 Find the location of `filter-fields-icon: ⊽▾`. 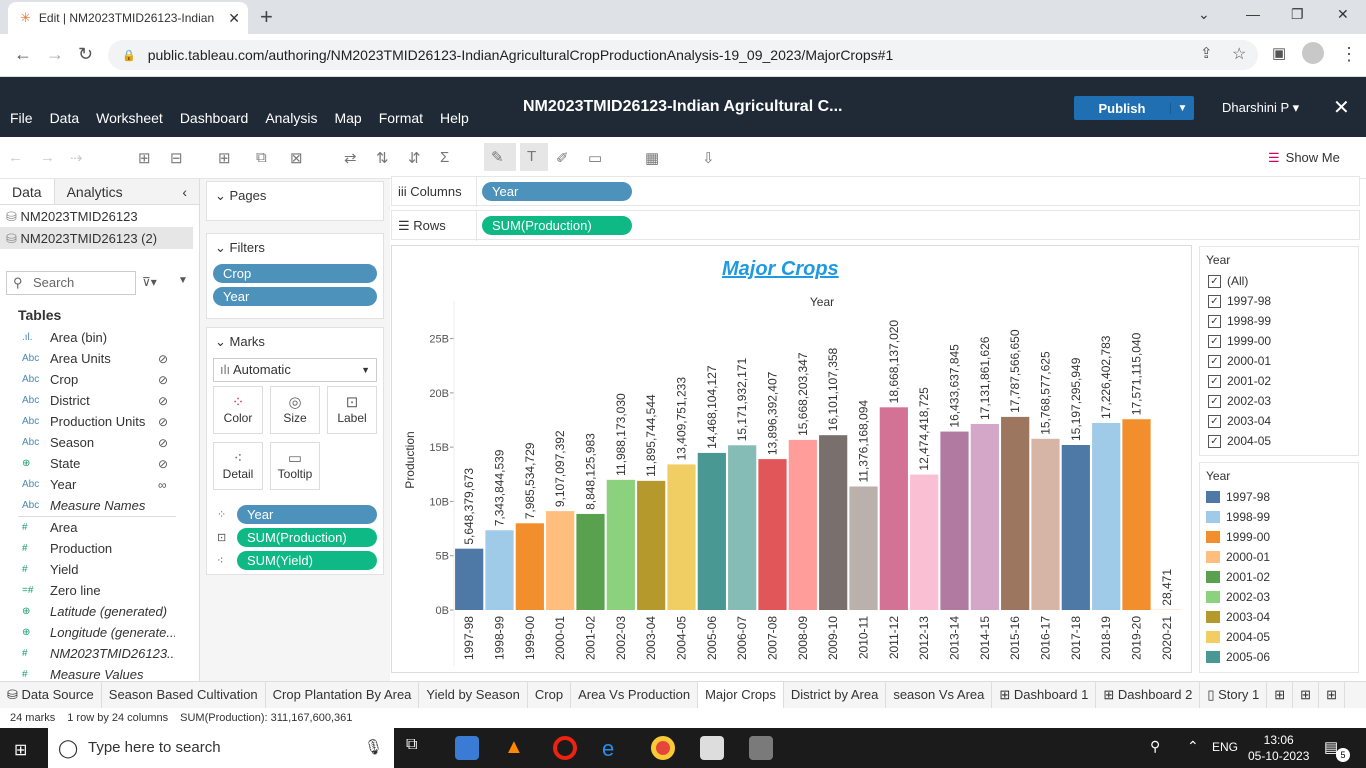

filter-fields-icon: ⊽▾ is located at coordinates (149, 282).